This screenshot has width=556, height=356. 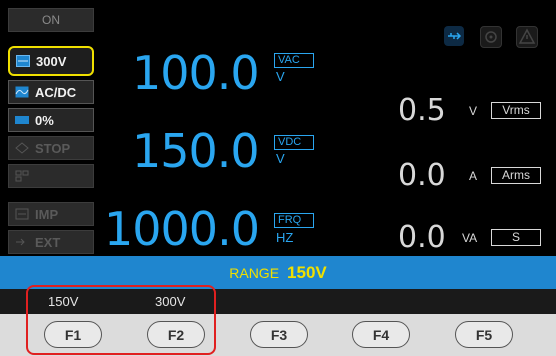 I want to click on ext-button: EXT, so click(x=51, y=242).